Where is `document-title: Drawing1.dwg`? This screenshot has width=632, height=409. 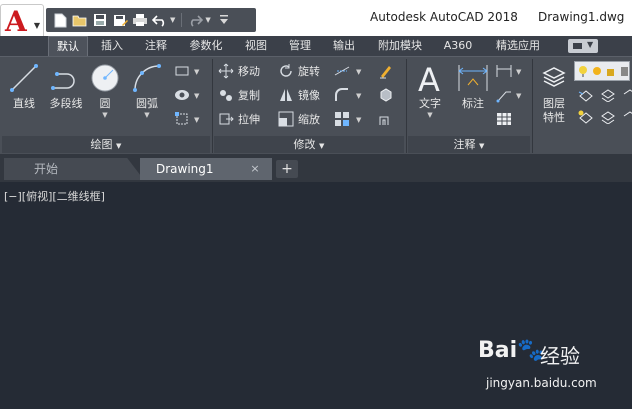 document-title: Drawing1.dwg is located at coordinates (581, 17).